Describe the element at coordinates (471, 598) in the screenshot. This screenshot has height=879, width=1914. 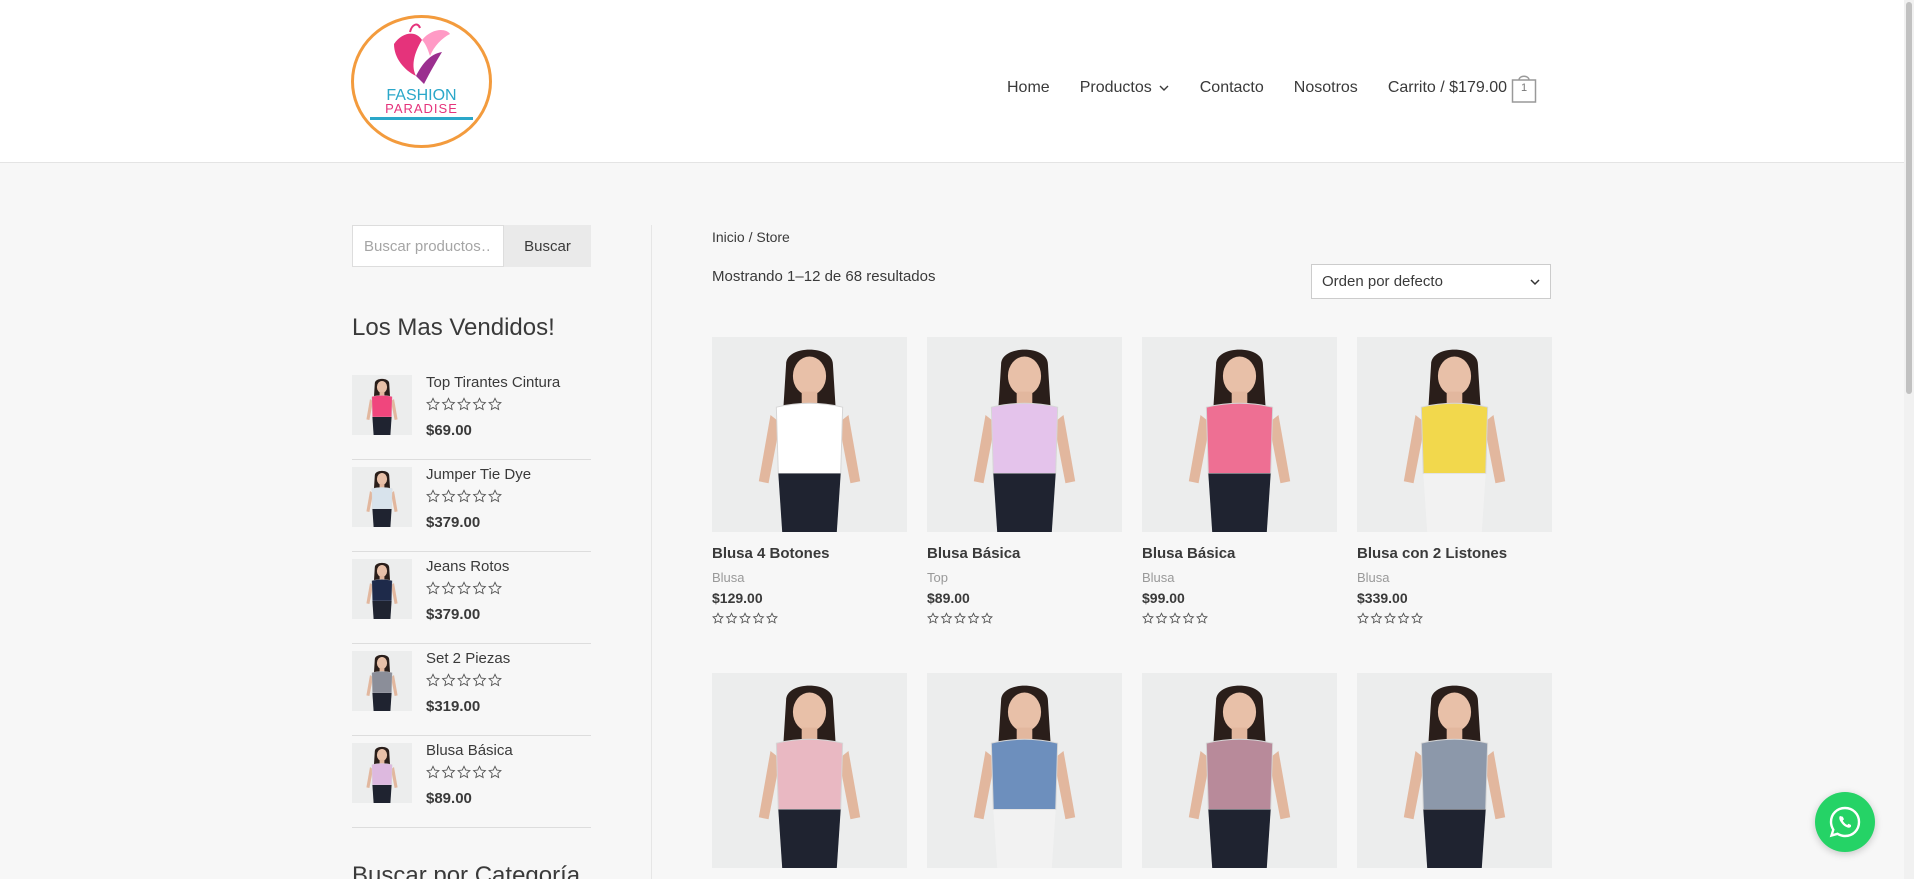
I see `bestseller-item: Jeans Rotos $379.00` at that location.